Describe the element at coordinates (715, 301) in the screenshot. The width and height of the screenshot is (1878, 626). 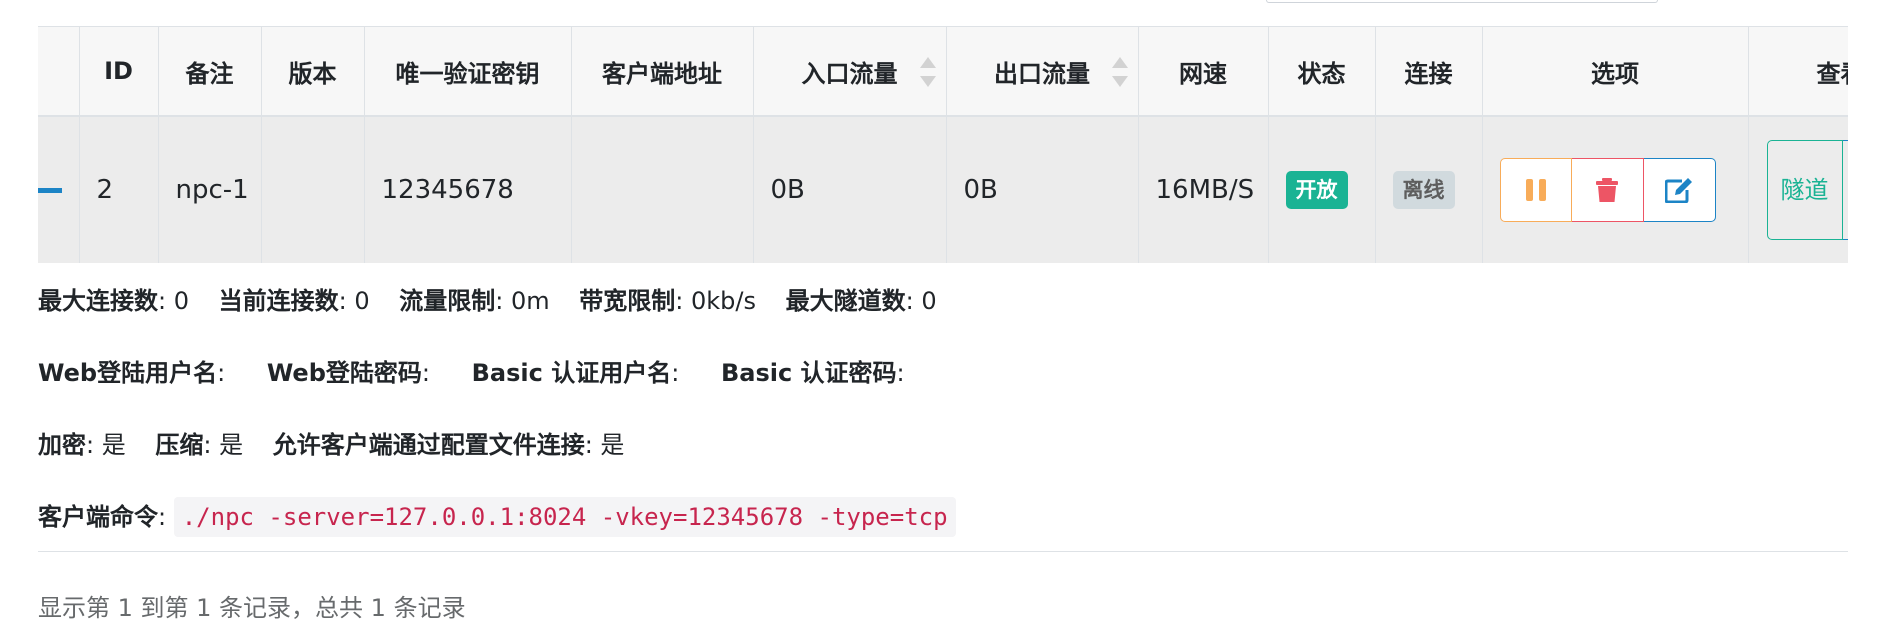
I see `bw-limit-value: : 0kb/s` at that location.